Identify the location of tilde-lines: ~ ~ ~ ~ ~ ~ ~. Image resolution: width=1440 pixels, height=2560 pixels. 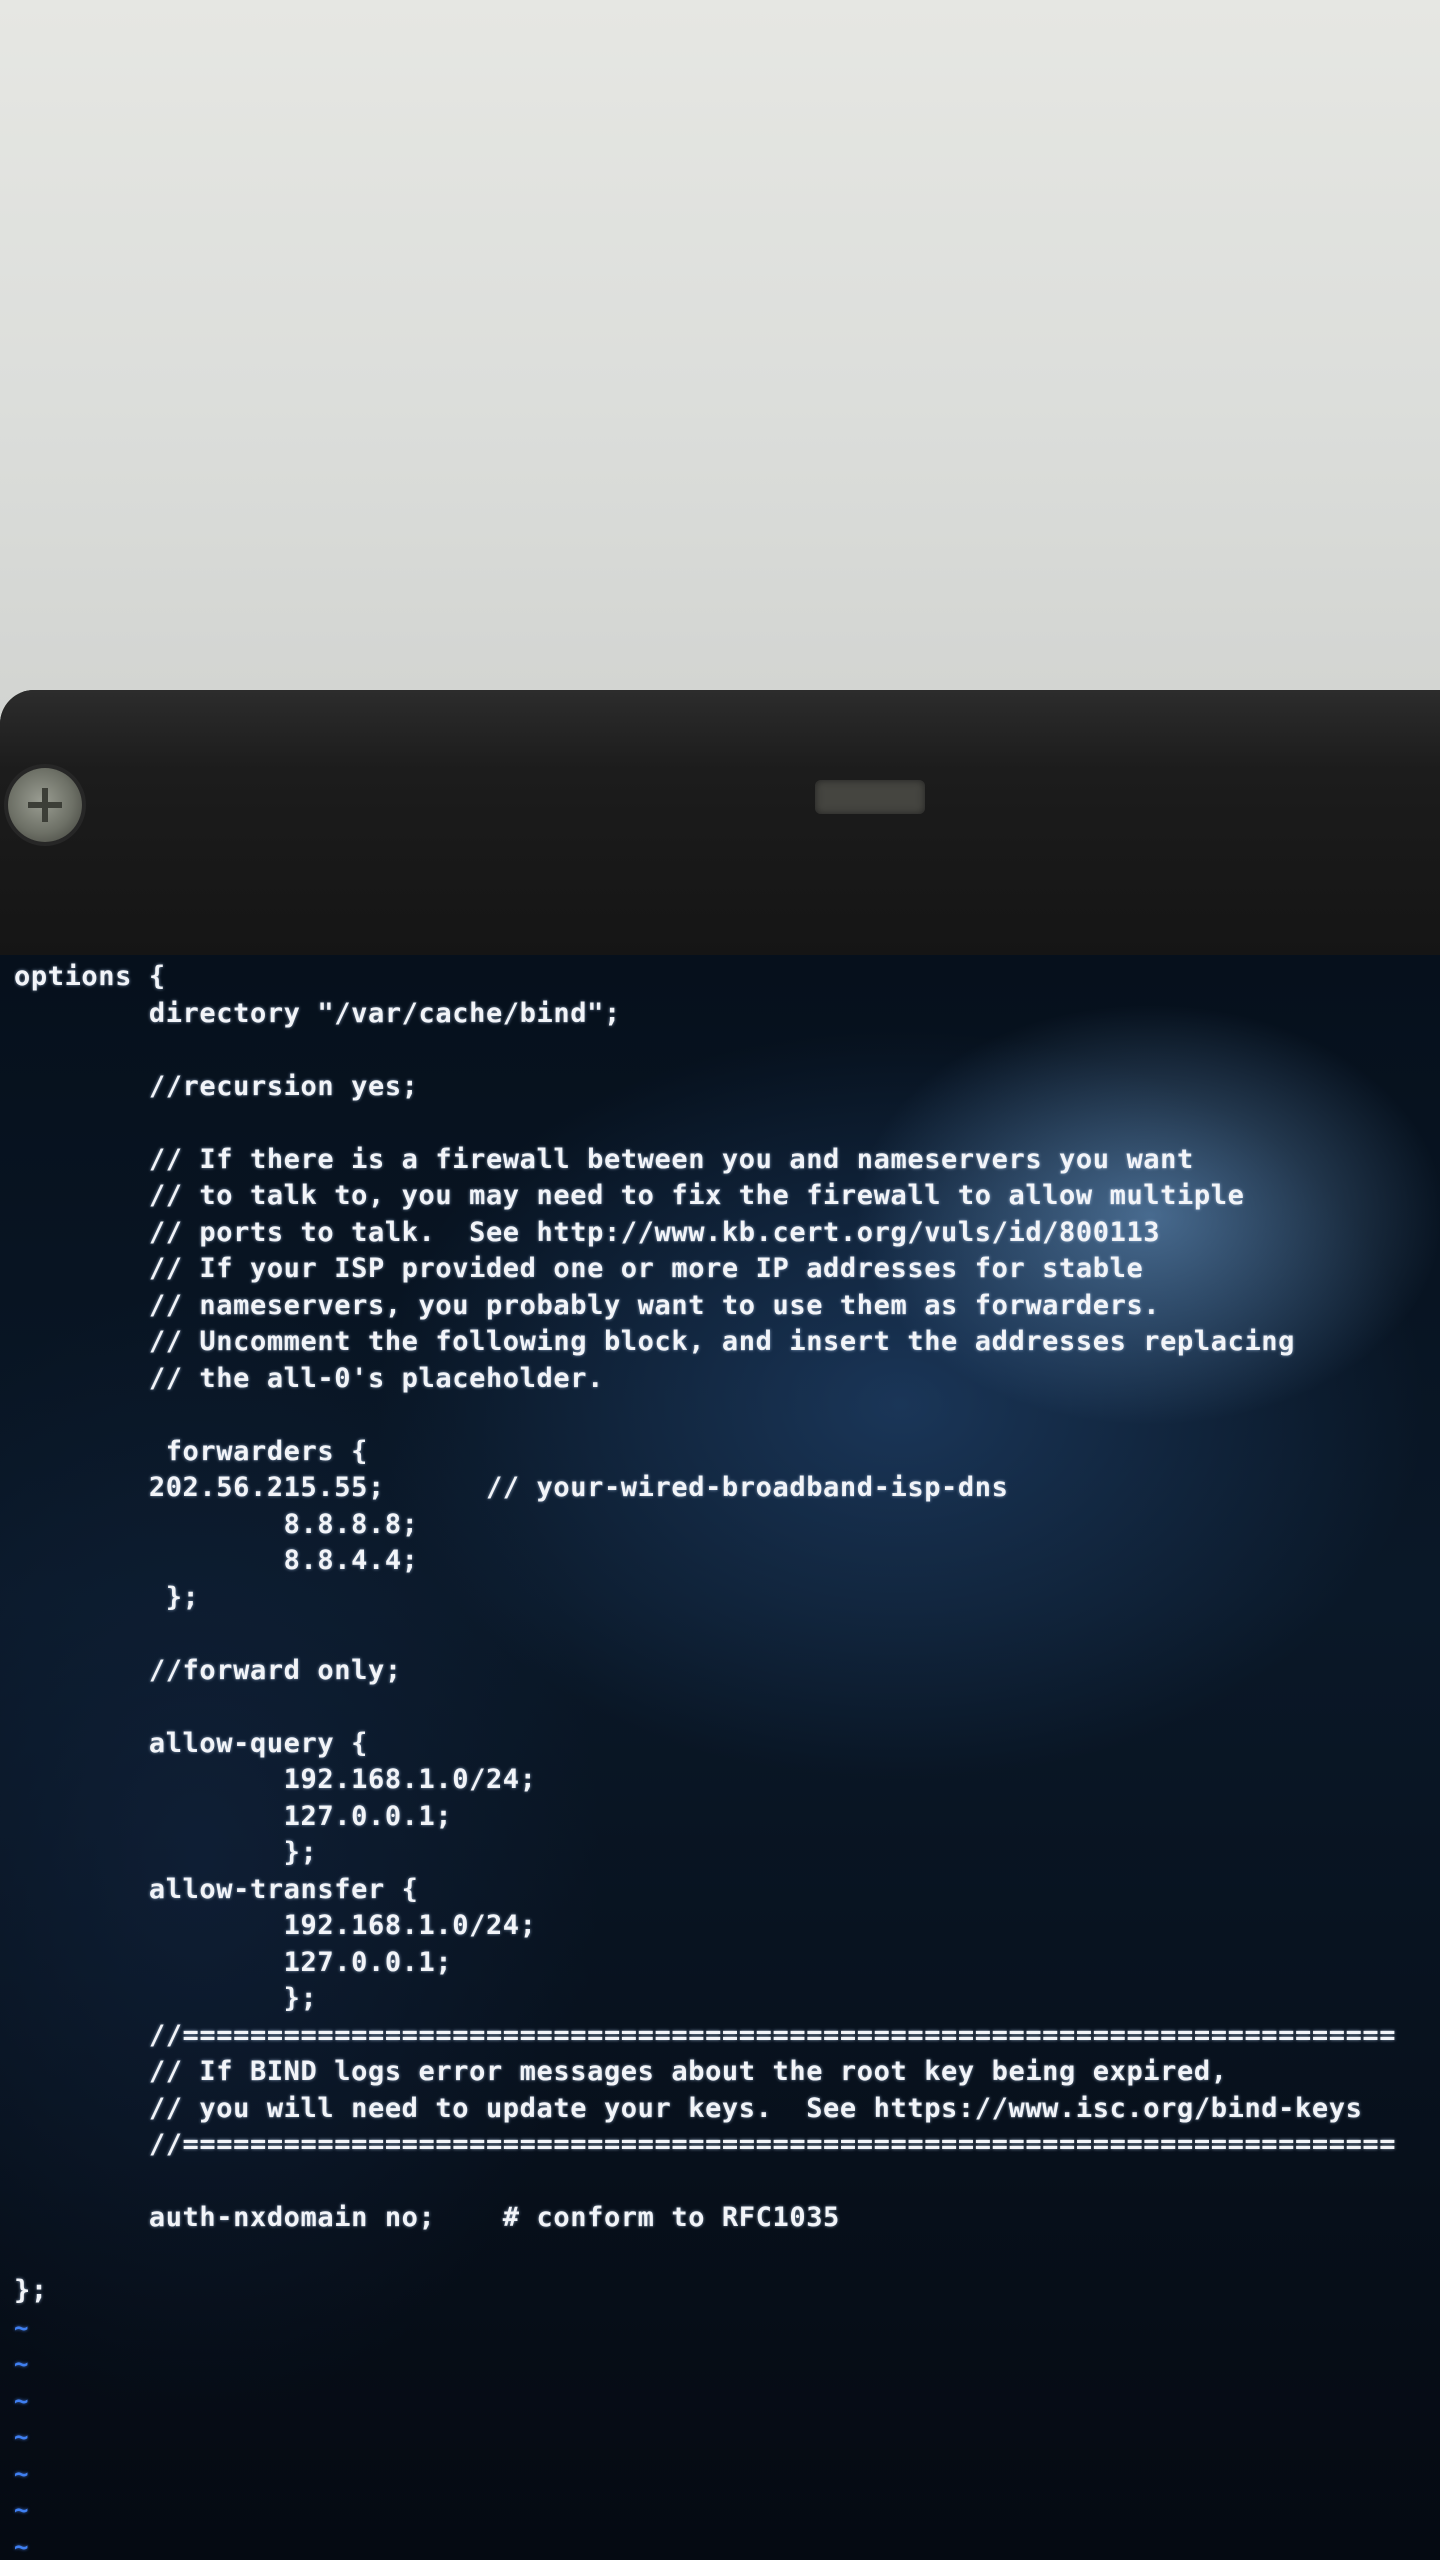
(724, 2435).